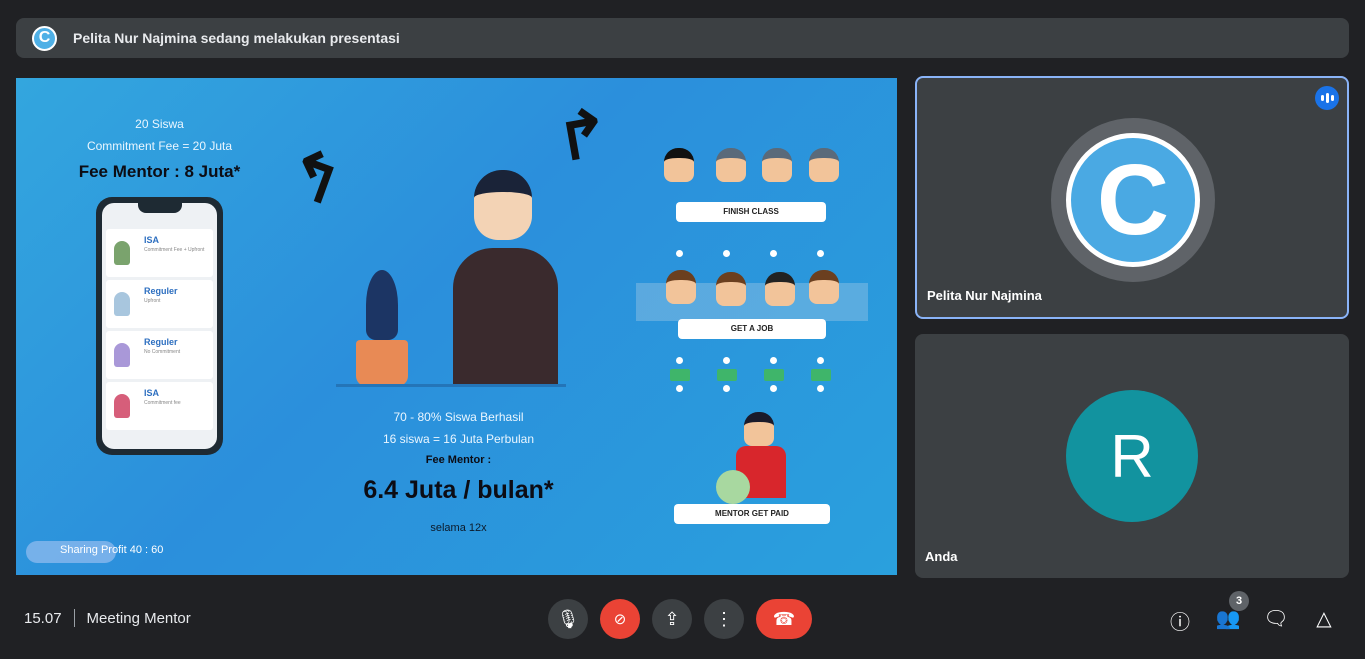  I want to click on slide-monthly: 16 siswa = 16 Juta Perbulan, so click(458, 439).